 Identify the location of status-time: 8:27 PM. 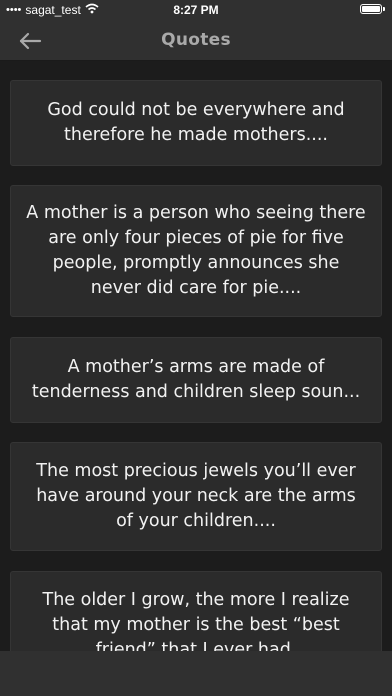
(196, 10).